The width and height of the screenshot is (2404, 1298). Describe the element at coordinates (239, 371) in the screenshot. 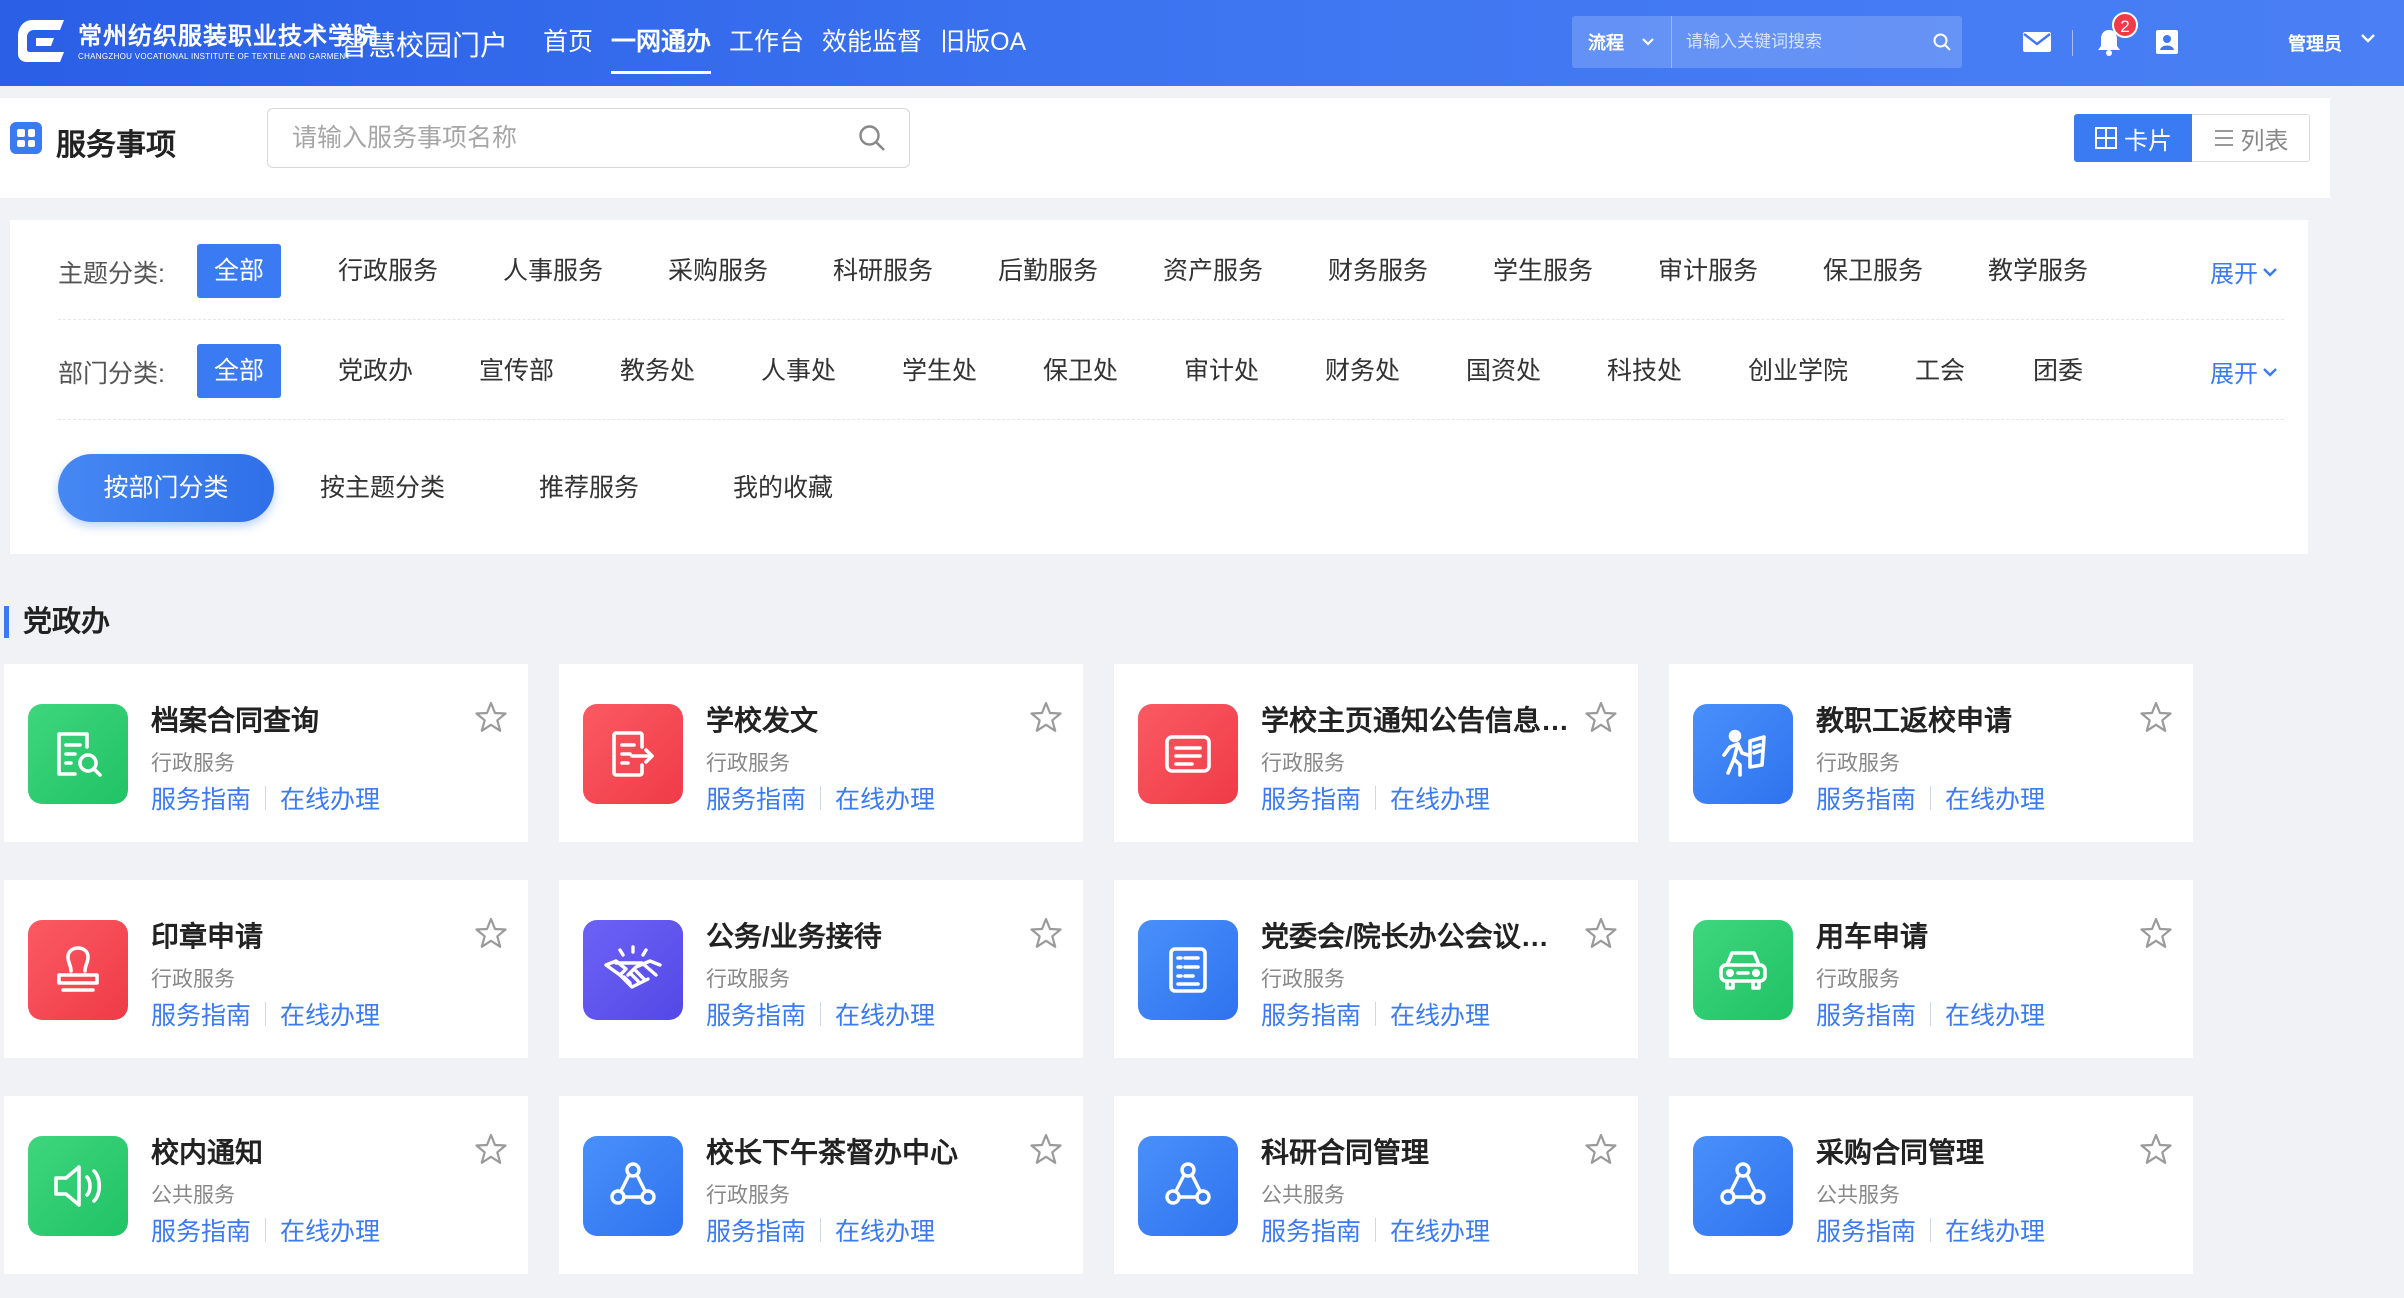

I see `dept-chip-all: 全部` at that location.